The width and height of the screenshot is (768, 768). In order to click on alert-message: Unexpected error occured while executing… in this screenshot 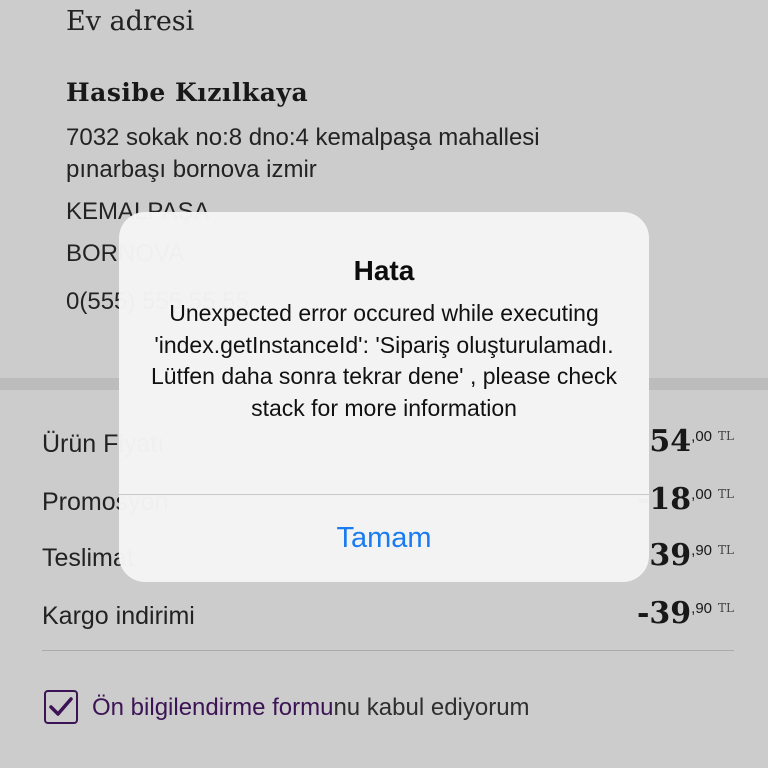, I will do `click(384, 360)`.